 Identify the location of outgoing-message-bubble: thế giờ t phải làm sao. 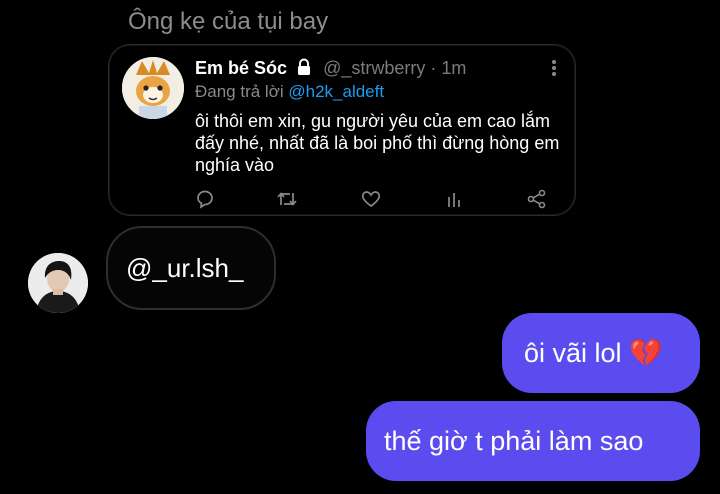
(533, 441).